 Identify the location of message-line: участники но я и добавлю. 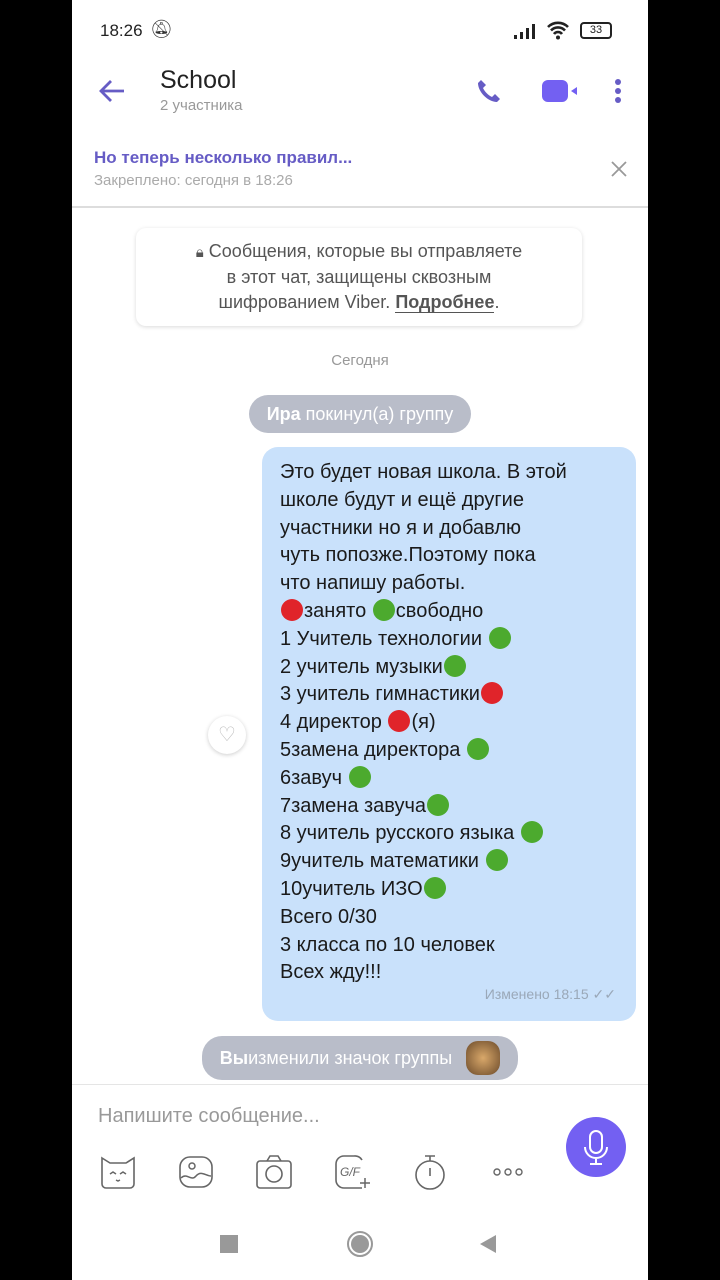
(458, 529).